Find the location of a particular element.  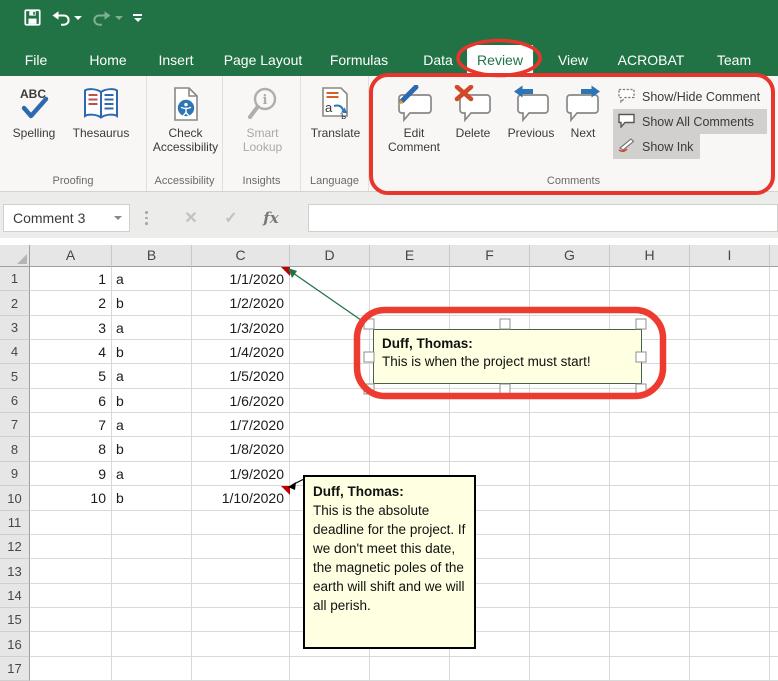

show-all-comments-button: Show All Comments is located at coordinates (690, 121).